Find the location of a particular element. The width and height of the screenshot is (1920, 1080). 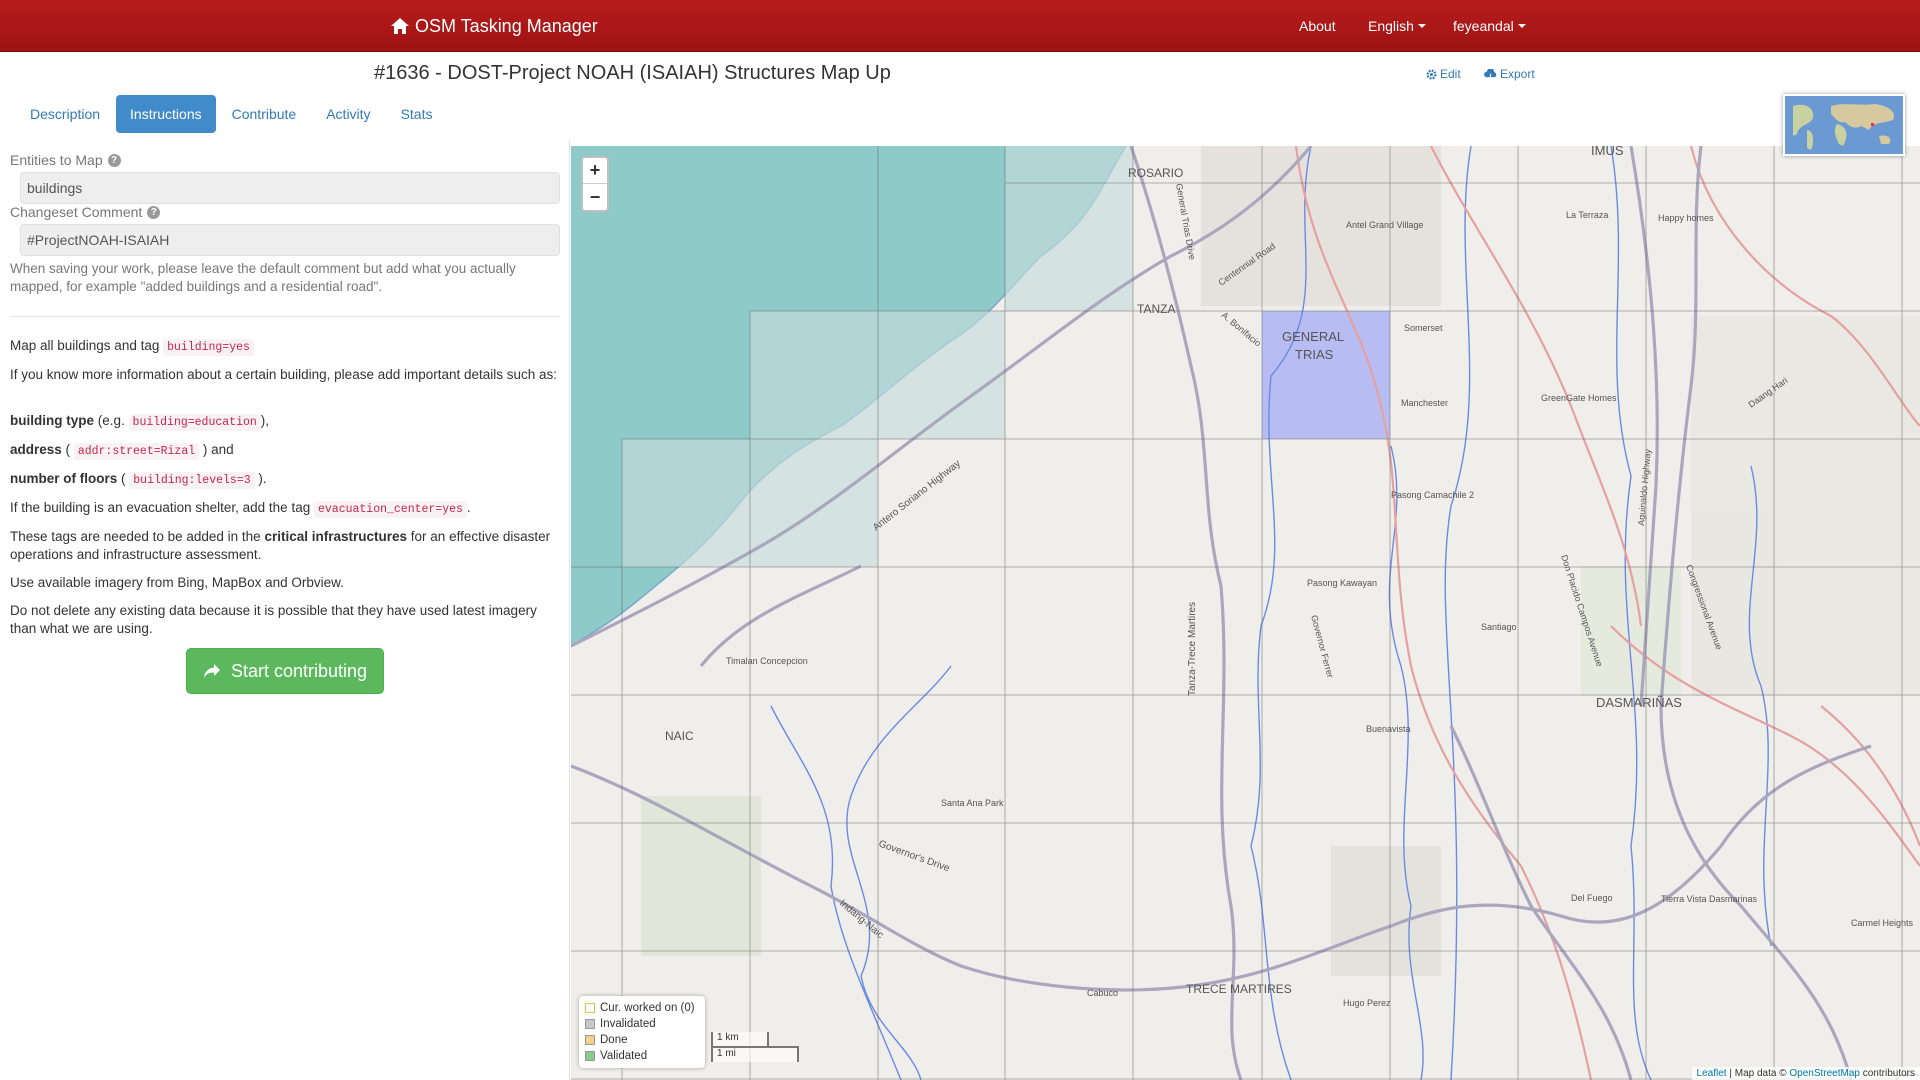

place-label: NAIC is located at coordinates (679, 736).